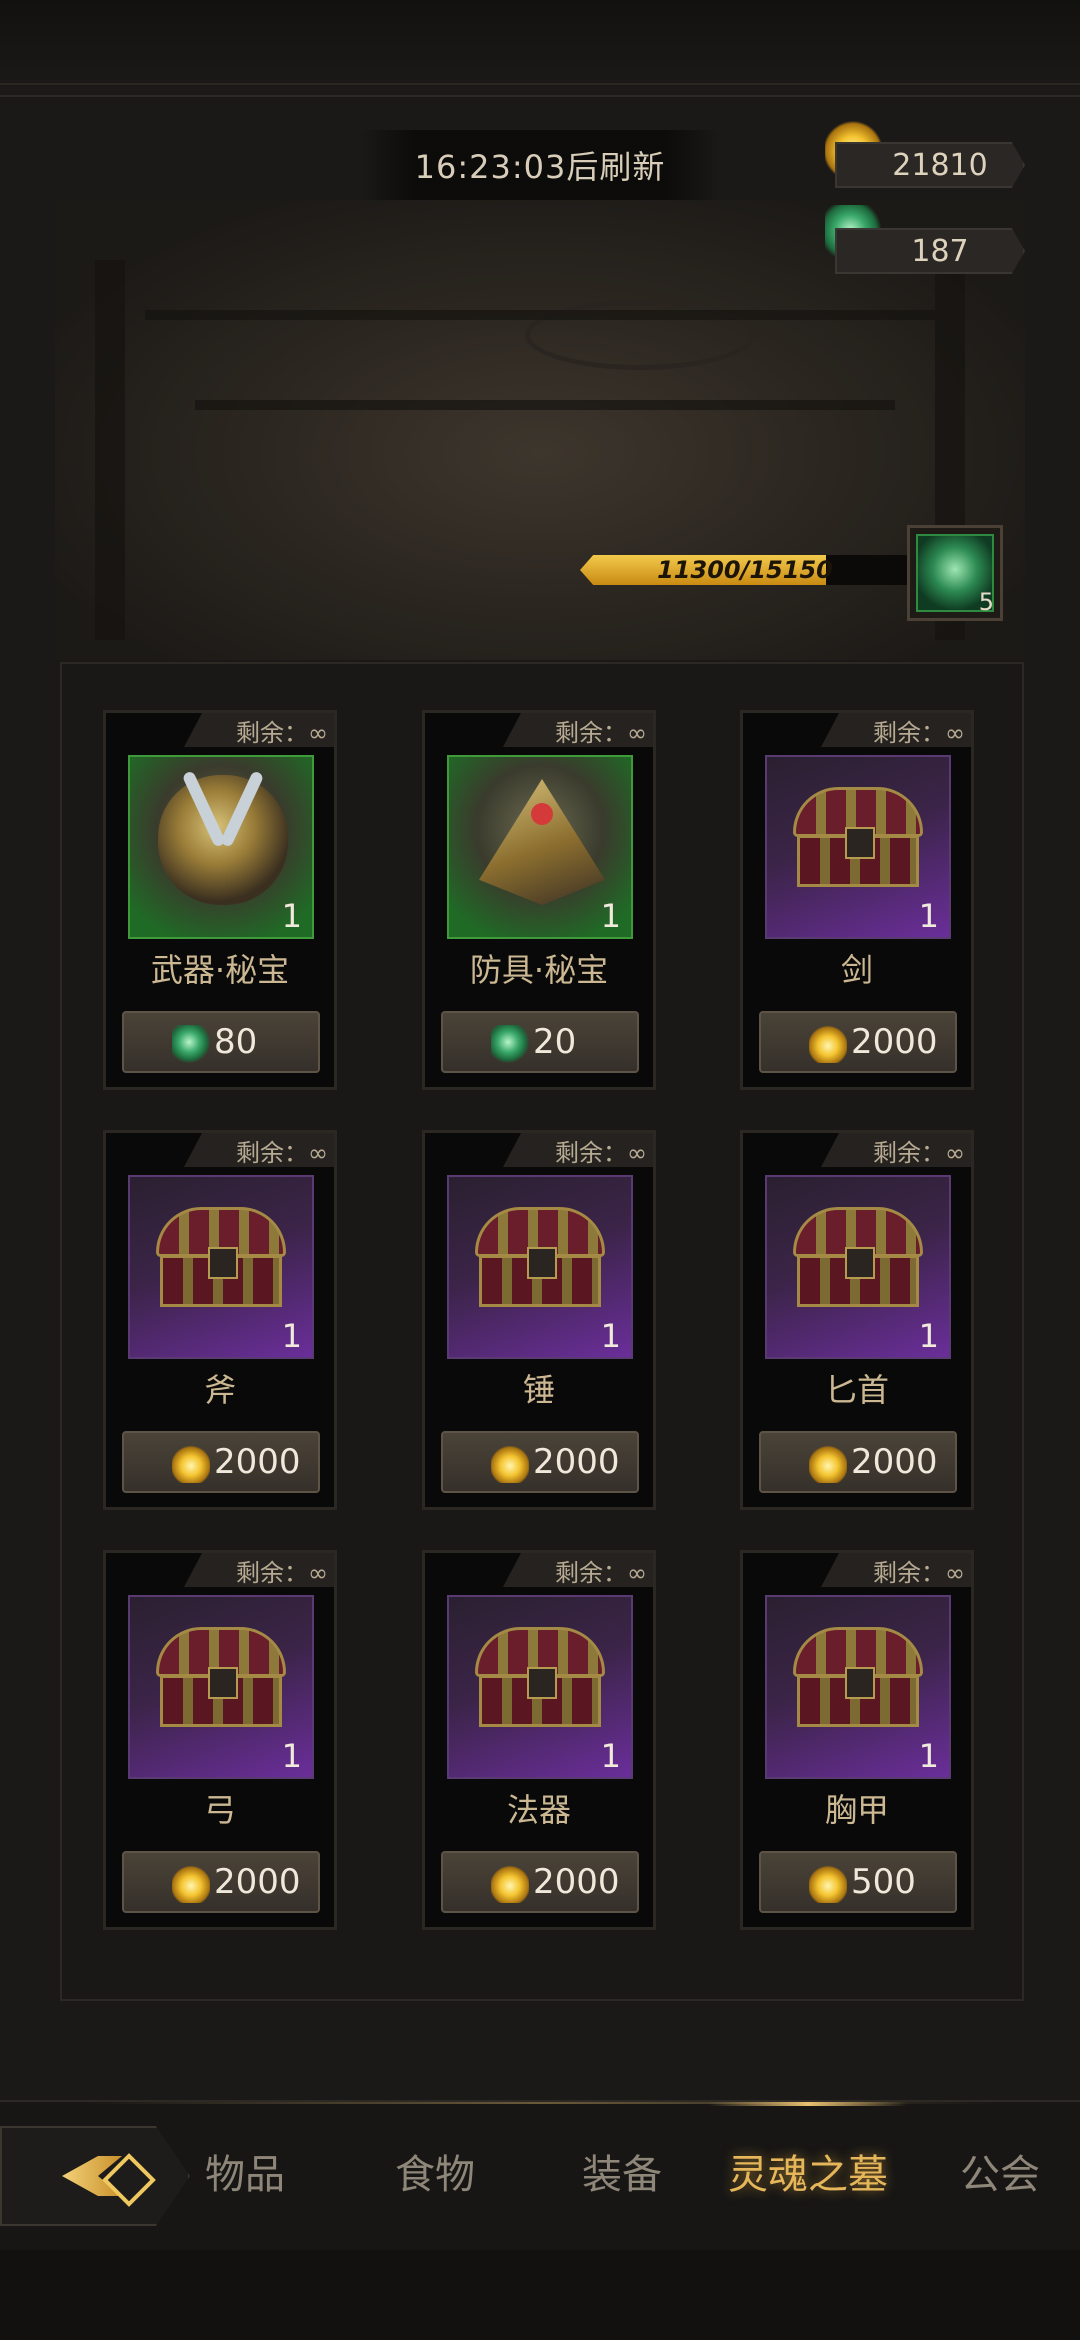 The width and height of the screenshot is (1080, 2340). What do you see at coordinates (808, 2151) in the screenshot?
I see `tab-soul-tomb: 灵魂之墓` at bounding box center [808, 2151].